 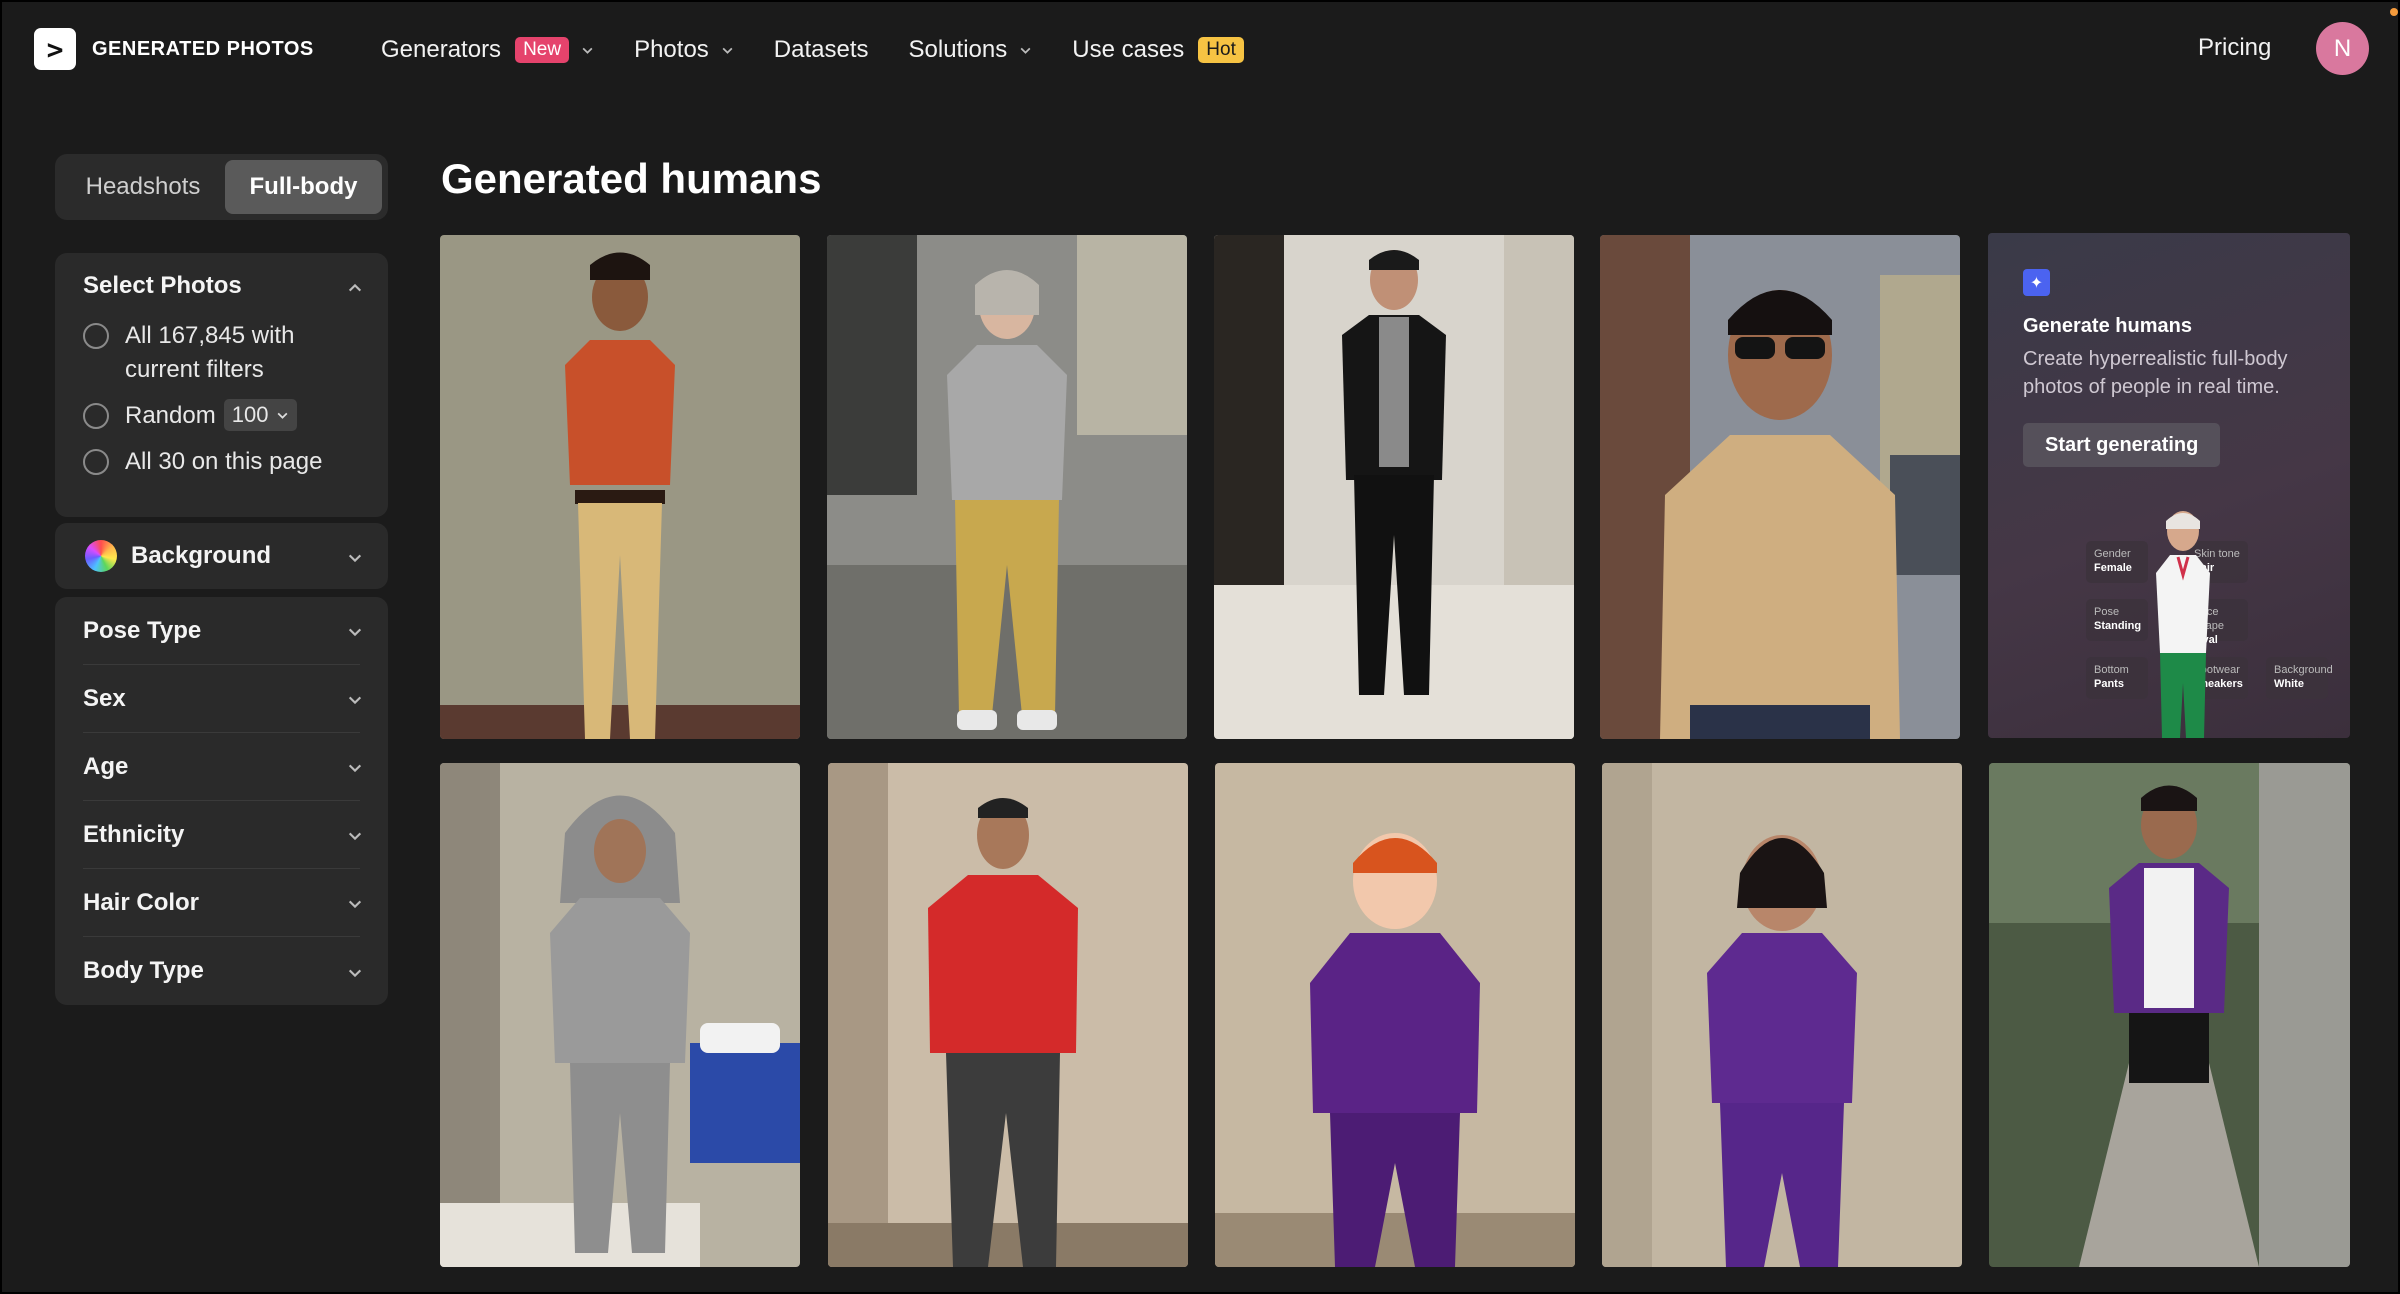 I want to click on option-all-filtered: All 167,845 with current filters, so click(x=221, y=353).